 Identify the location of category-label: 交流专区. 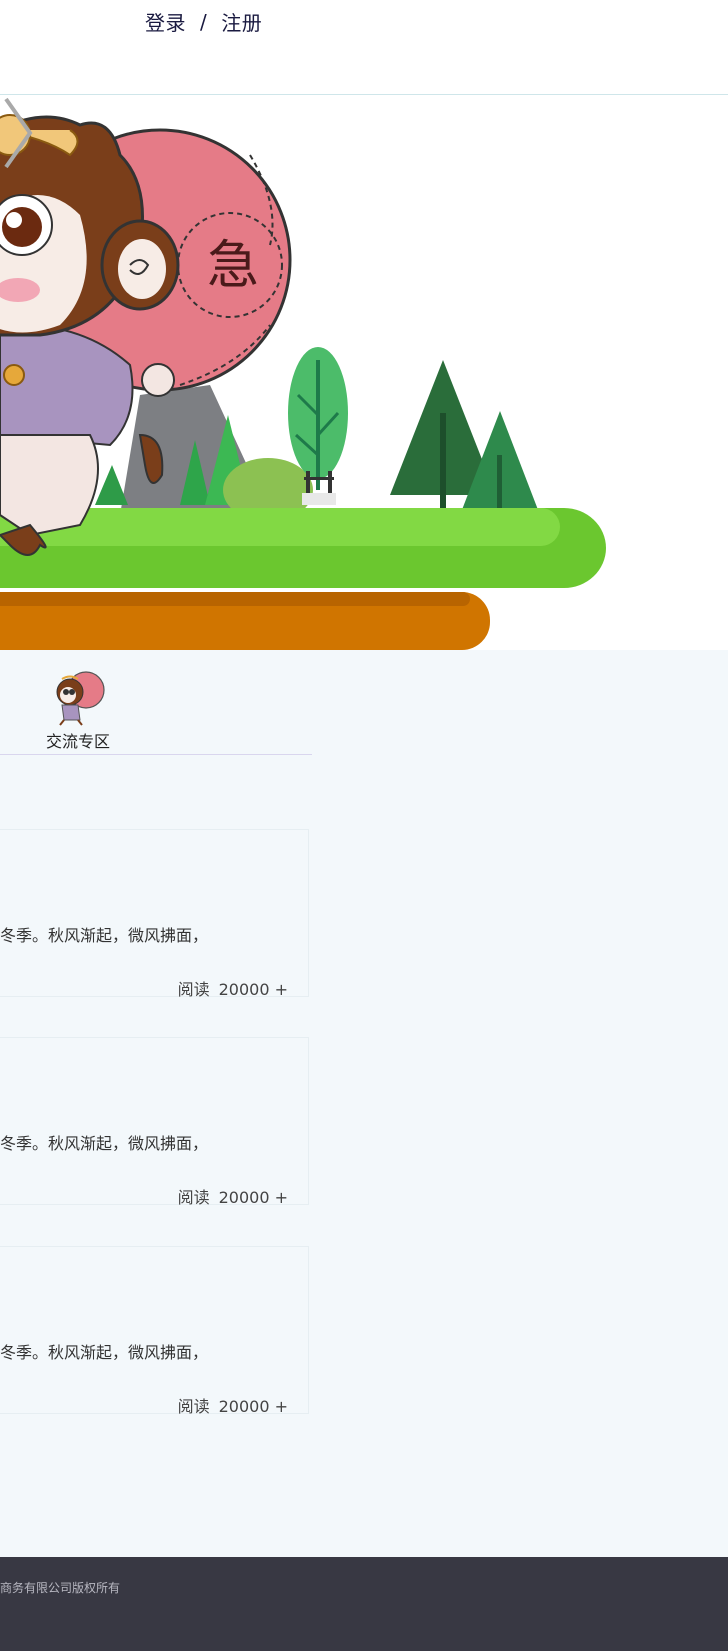
(77, 741).